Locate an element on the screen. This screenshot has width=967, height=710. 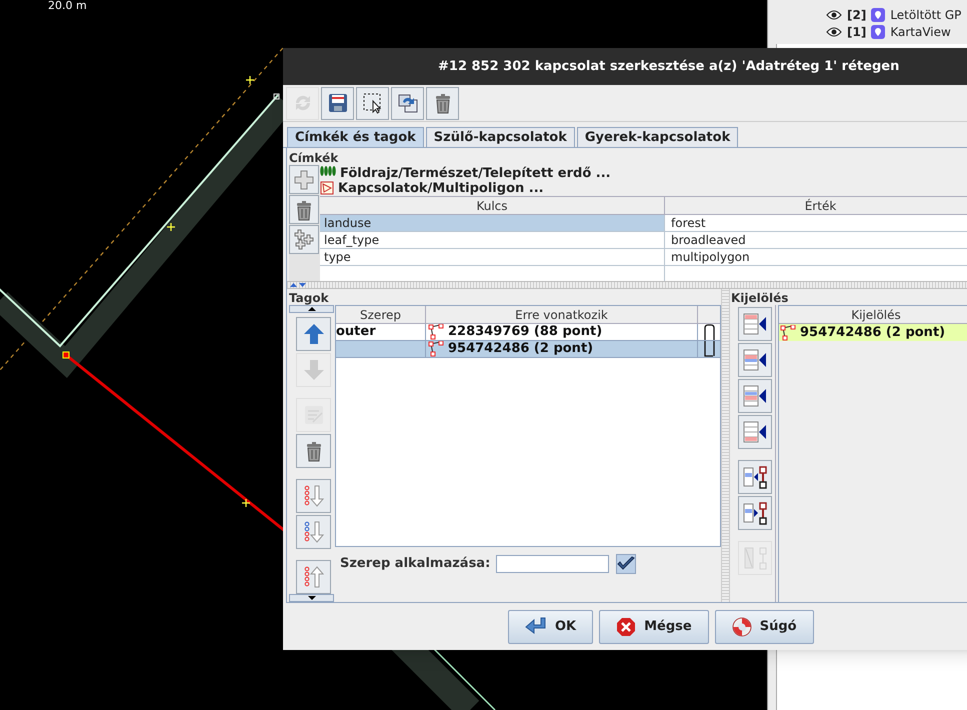
section-heading: Címkék is located at coordinates (314, 158).